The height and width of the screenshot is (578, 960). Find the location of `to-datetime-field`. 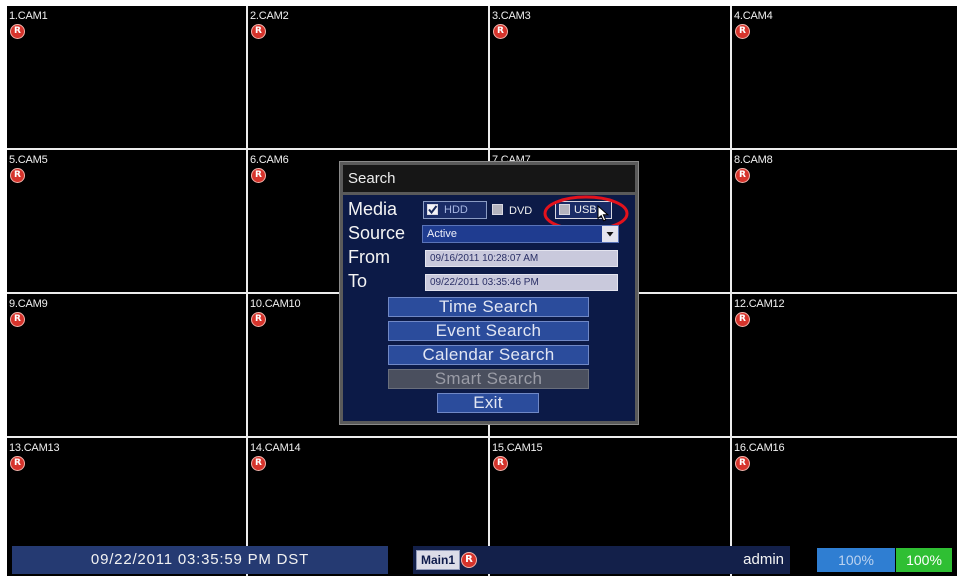

to-datetime-field is located at coordinates (521, 282).